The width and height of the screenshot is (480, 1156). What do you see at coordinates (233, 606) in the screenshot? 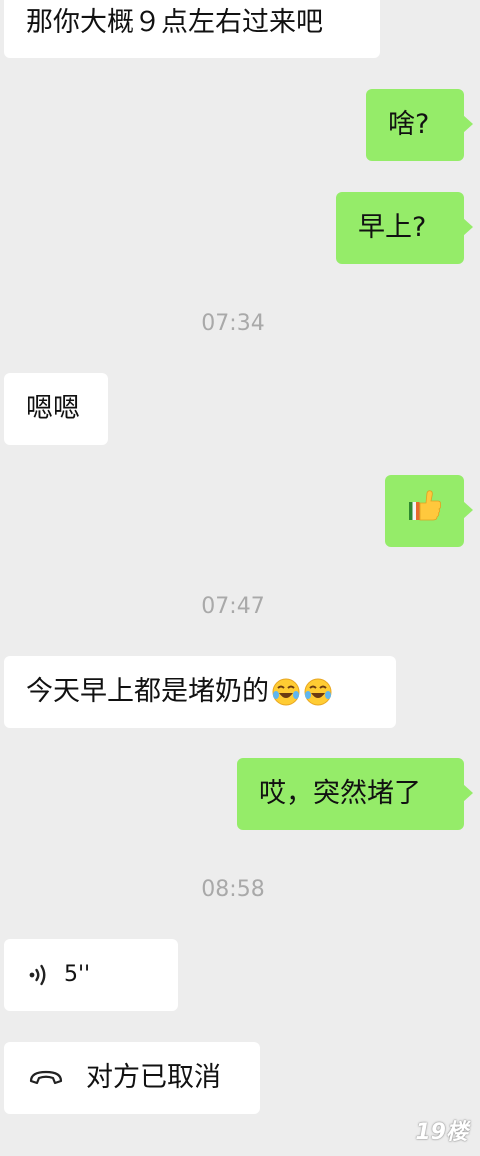
I see `timestamp: 07:47` at bounding box center [233, 606].